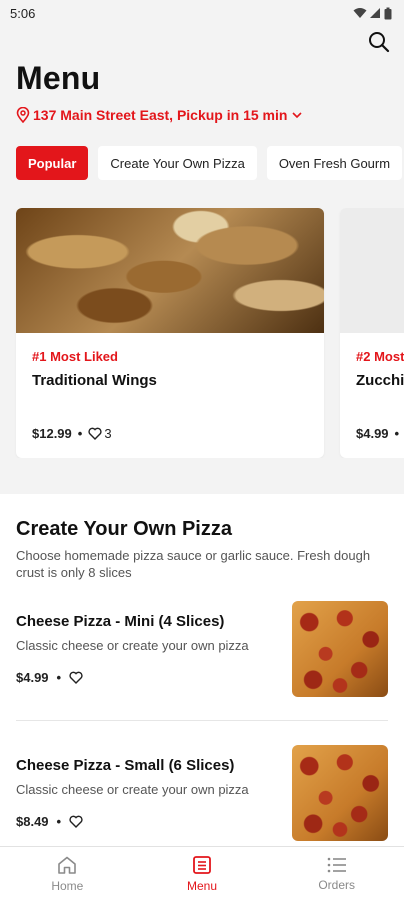 The width and height of the screenshot is (404, 900). Describe the element at coordinates (160, 115) in the screenshot. I see `location-text: 137 Main Street East, Pickup in 15 min` at that location.